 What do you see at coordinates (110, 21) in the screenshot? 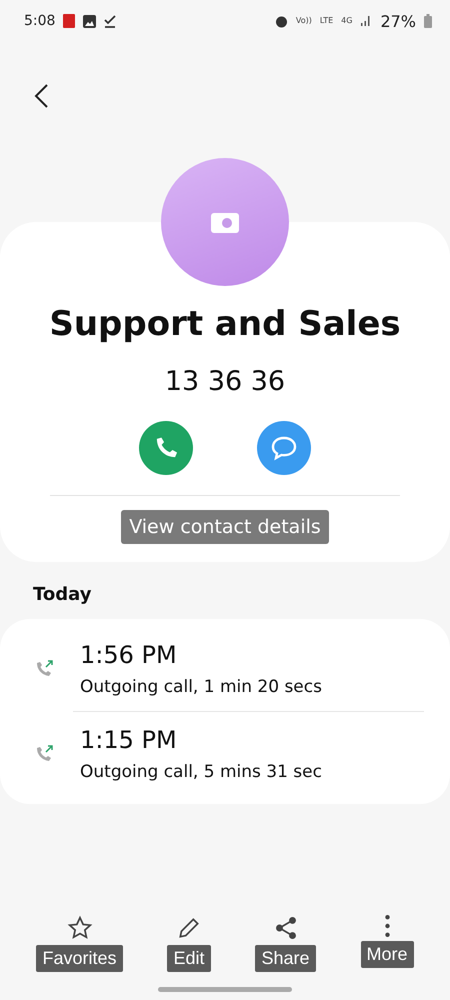
I see `download-done-icon` at bounding box center [110, 21].